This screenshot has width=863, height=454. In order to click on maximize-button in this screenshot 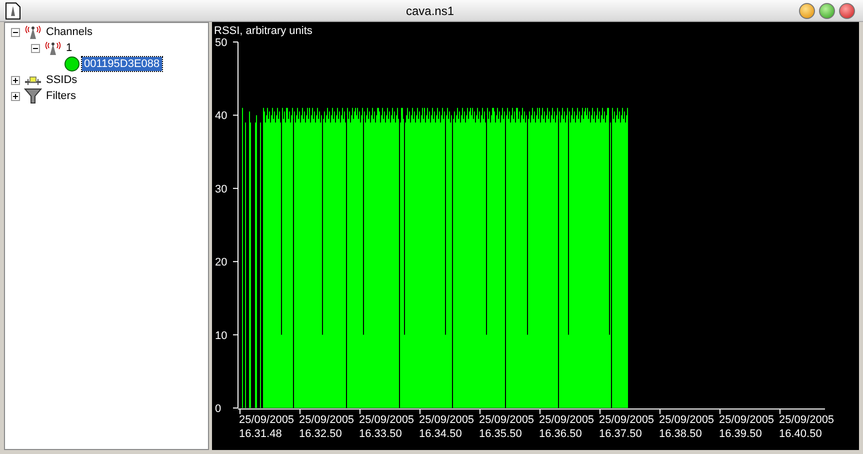, I will do `click(827, 10)`.